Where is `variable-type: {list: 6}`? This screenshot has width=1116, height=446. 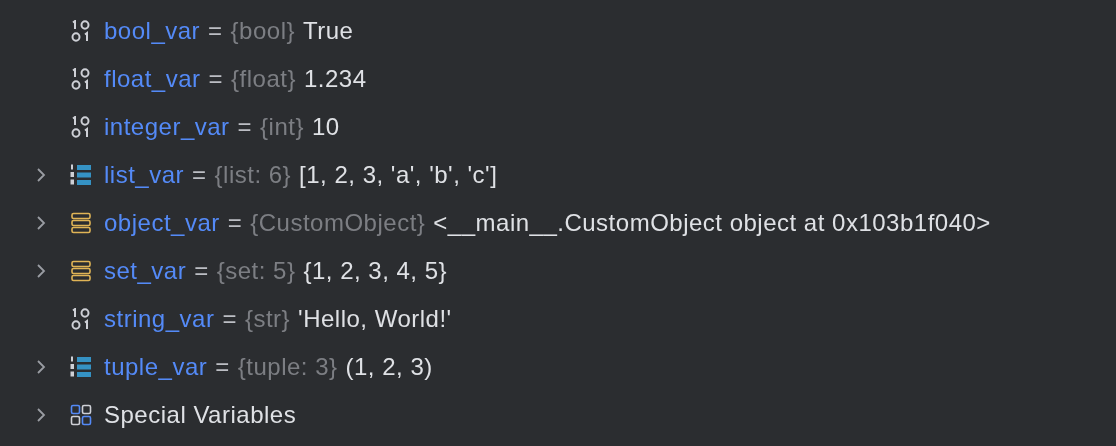
variable-type: {list: 6} is located at coordinates (253, 175).